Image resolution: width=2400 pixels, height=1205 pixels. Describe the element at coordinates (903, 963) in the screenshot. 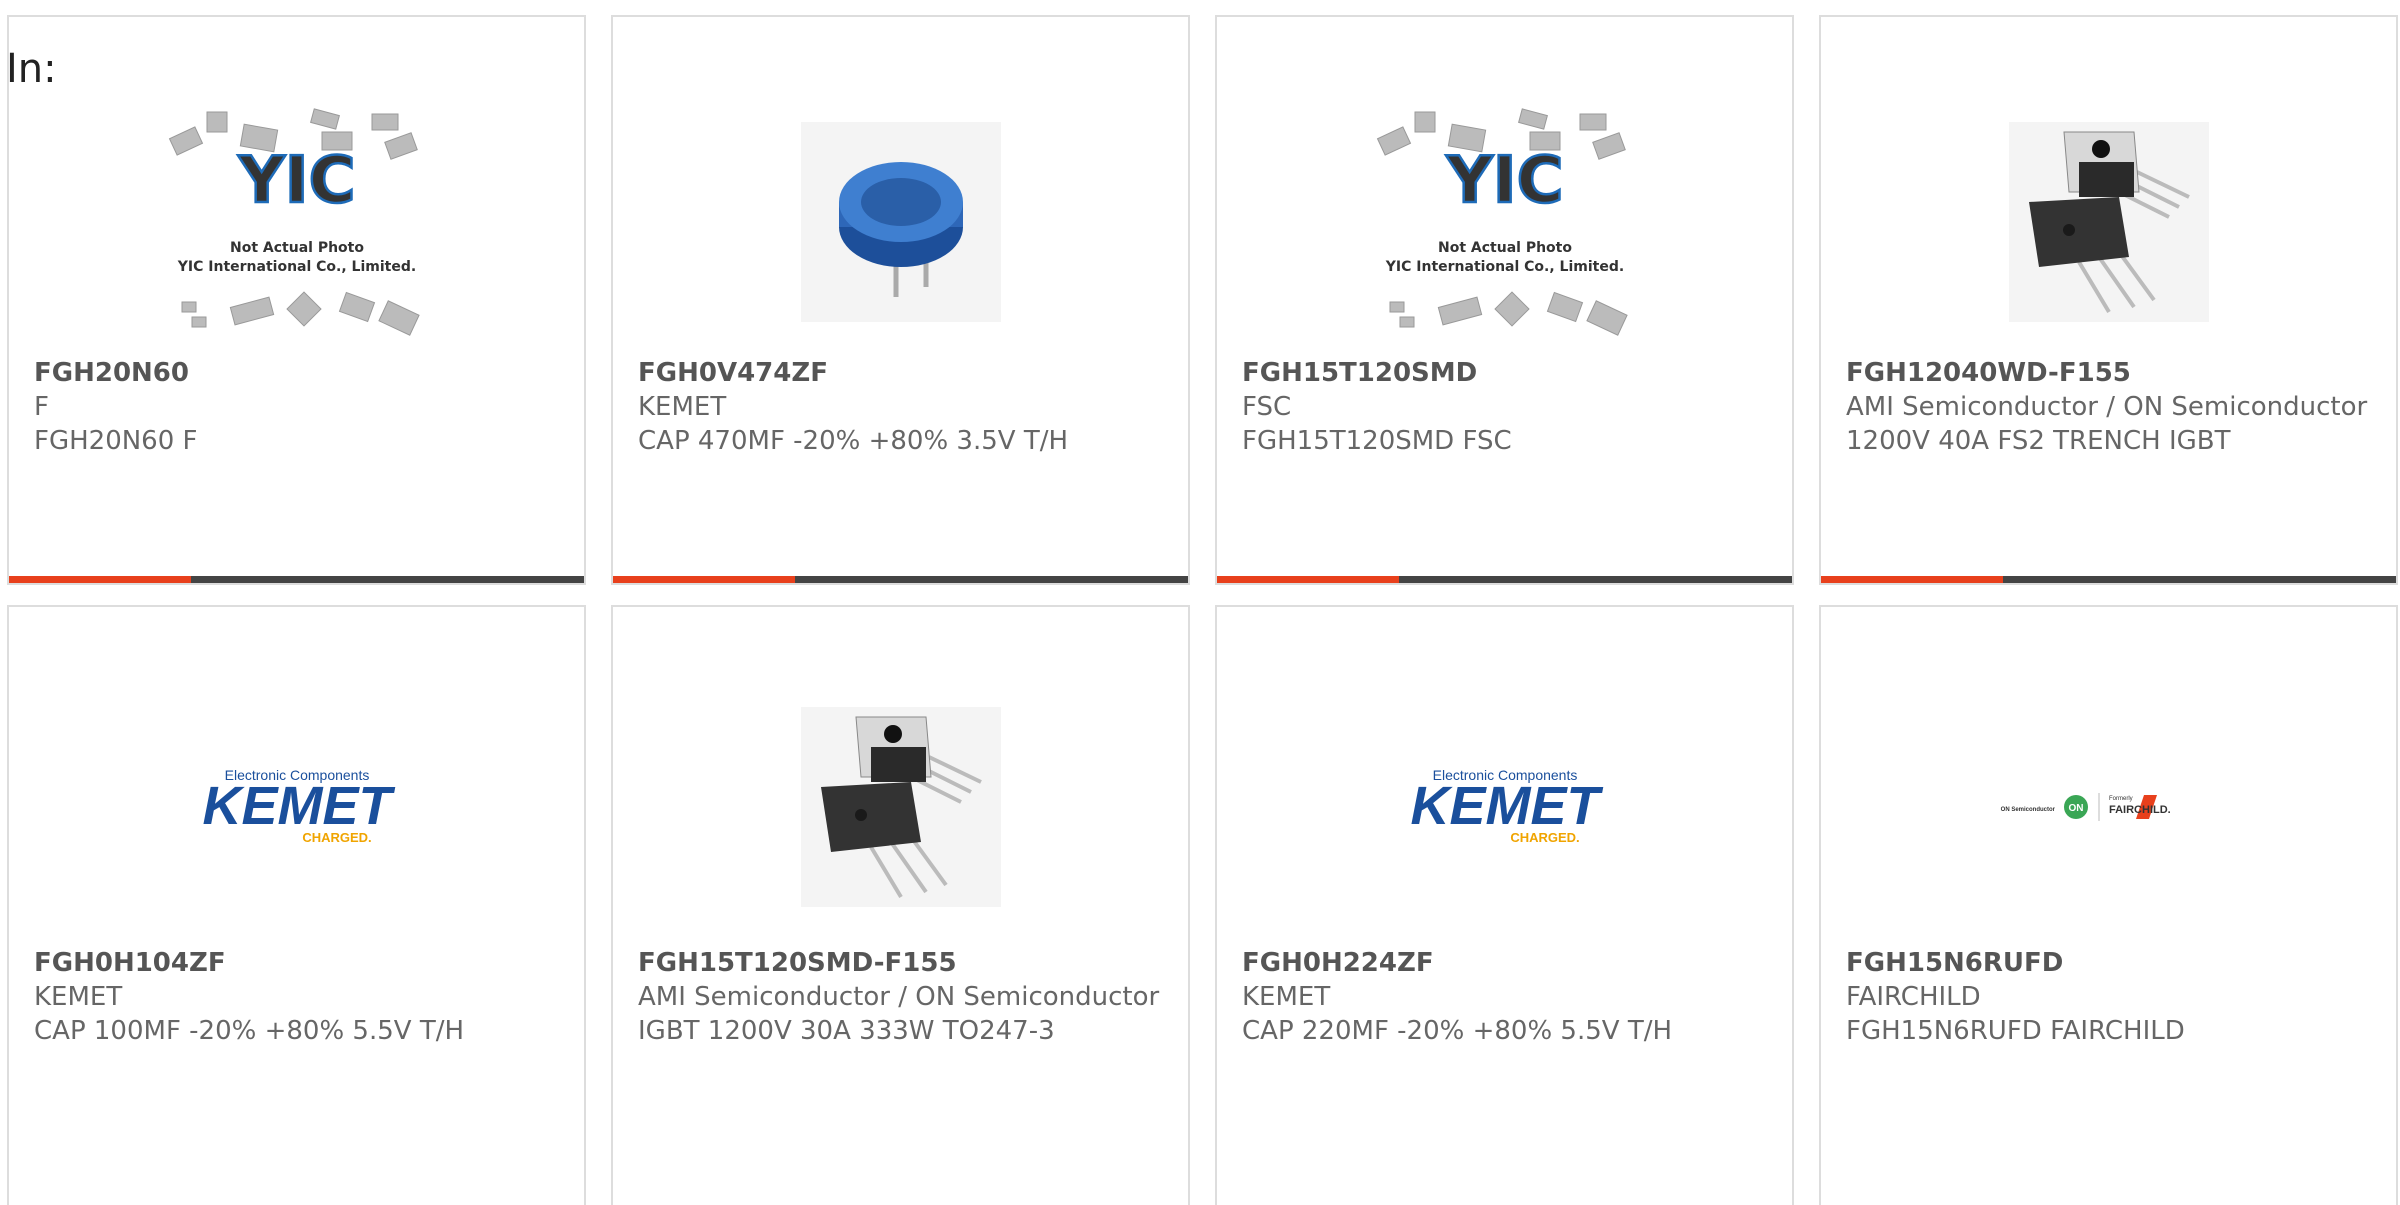

I see `product-part-number: FGH15T120SMD-F155` at that location.